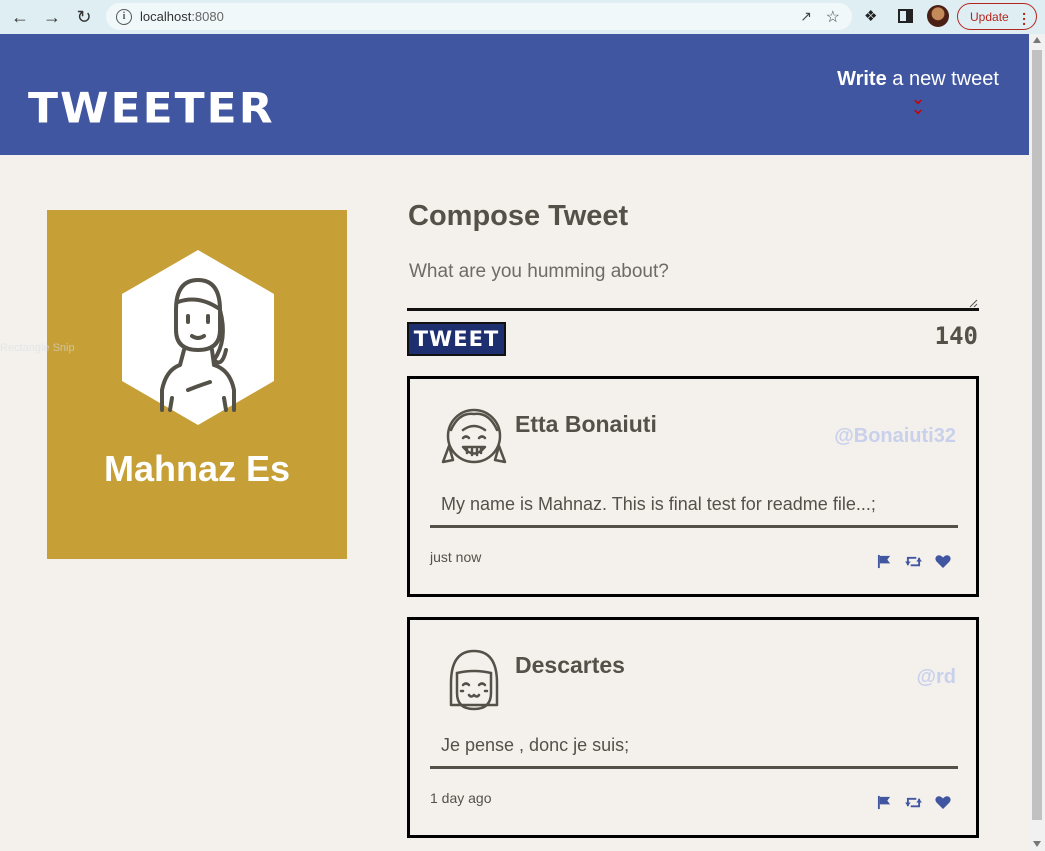 The height and width of the screenshot is (851, 1045). I want to click on url-text: localhost:8080, so click(182, 16).